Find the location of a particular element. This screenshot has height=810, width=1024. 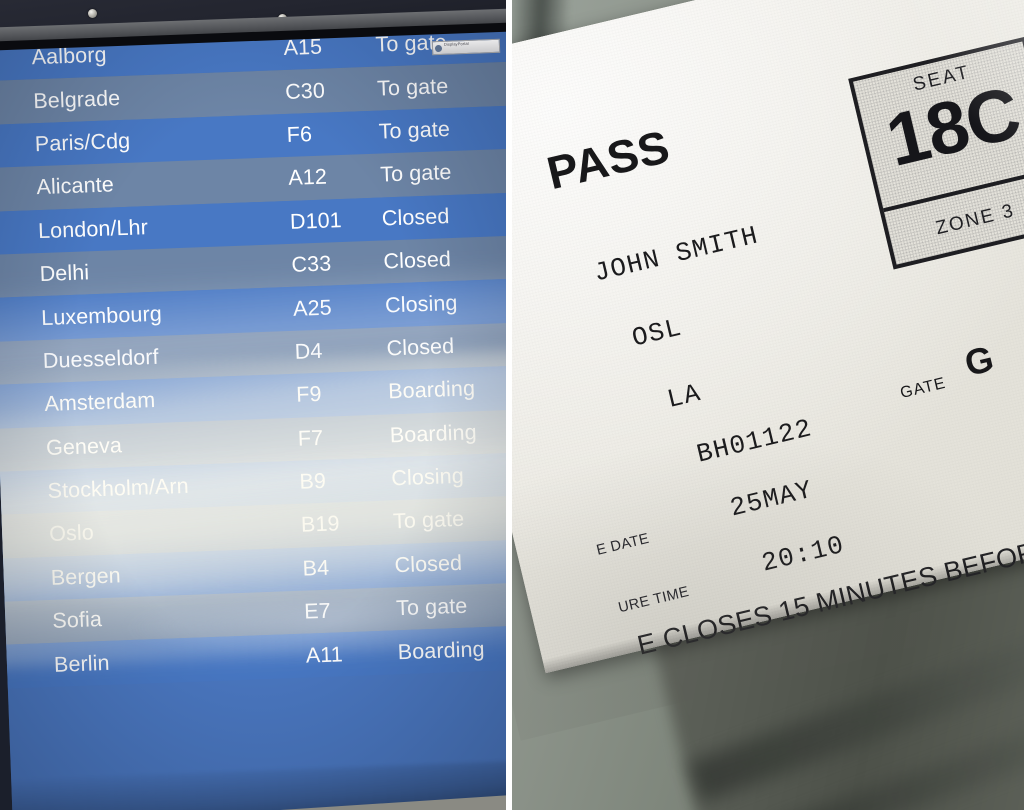

gate-cell: C30 is located at coordinates (305, 91).